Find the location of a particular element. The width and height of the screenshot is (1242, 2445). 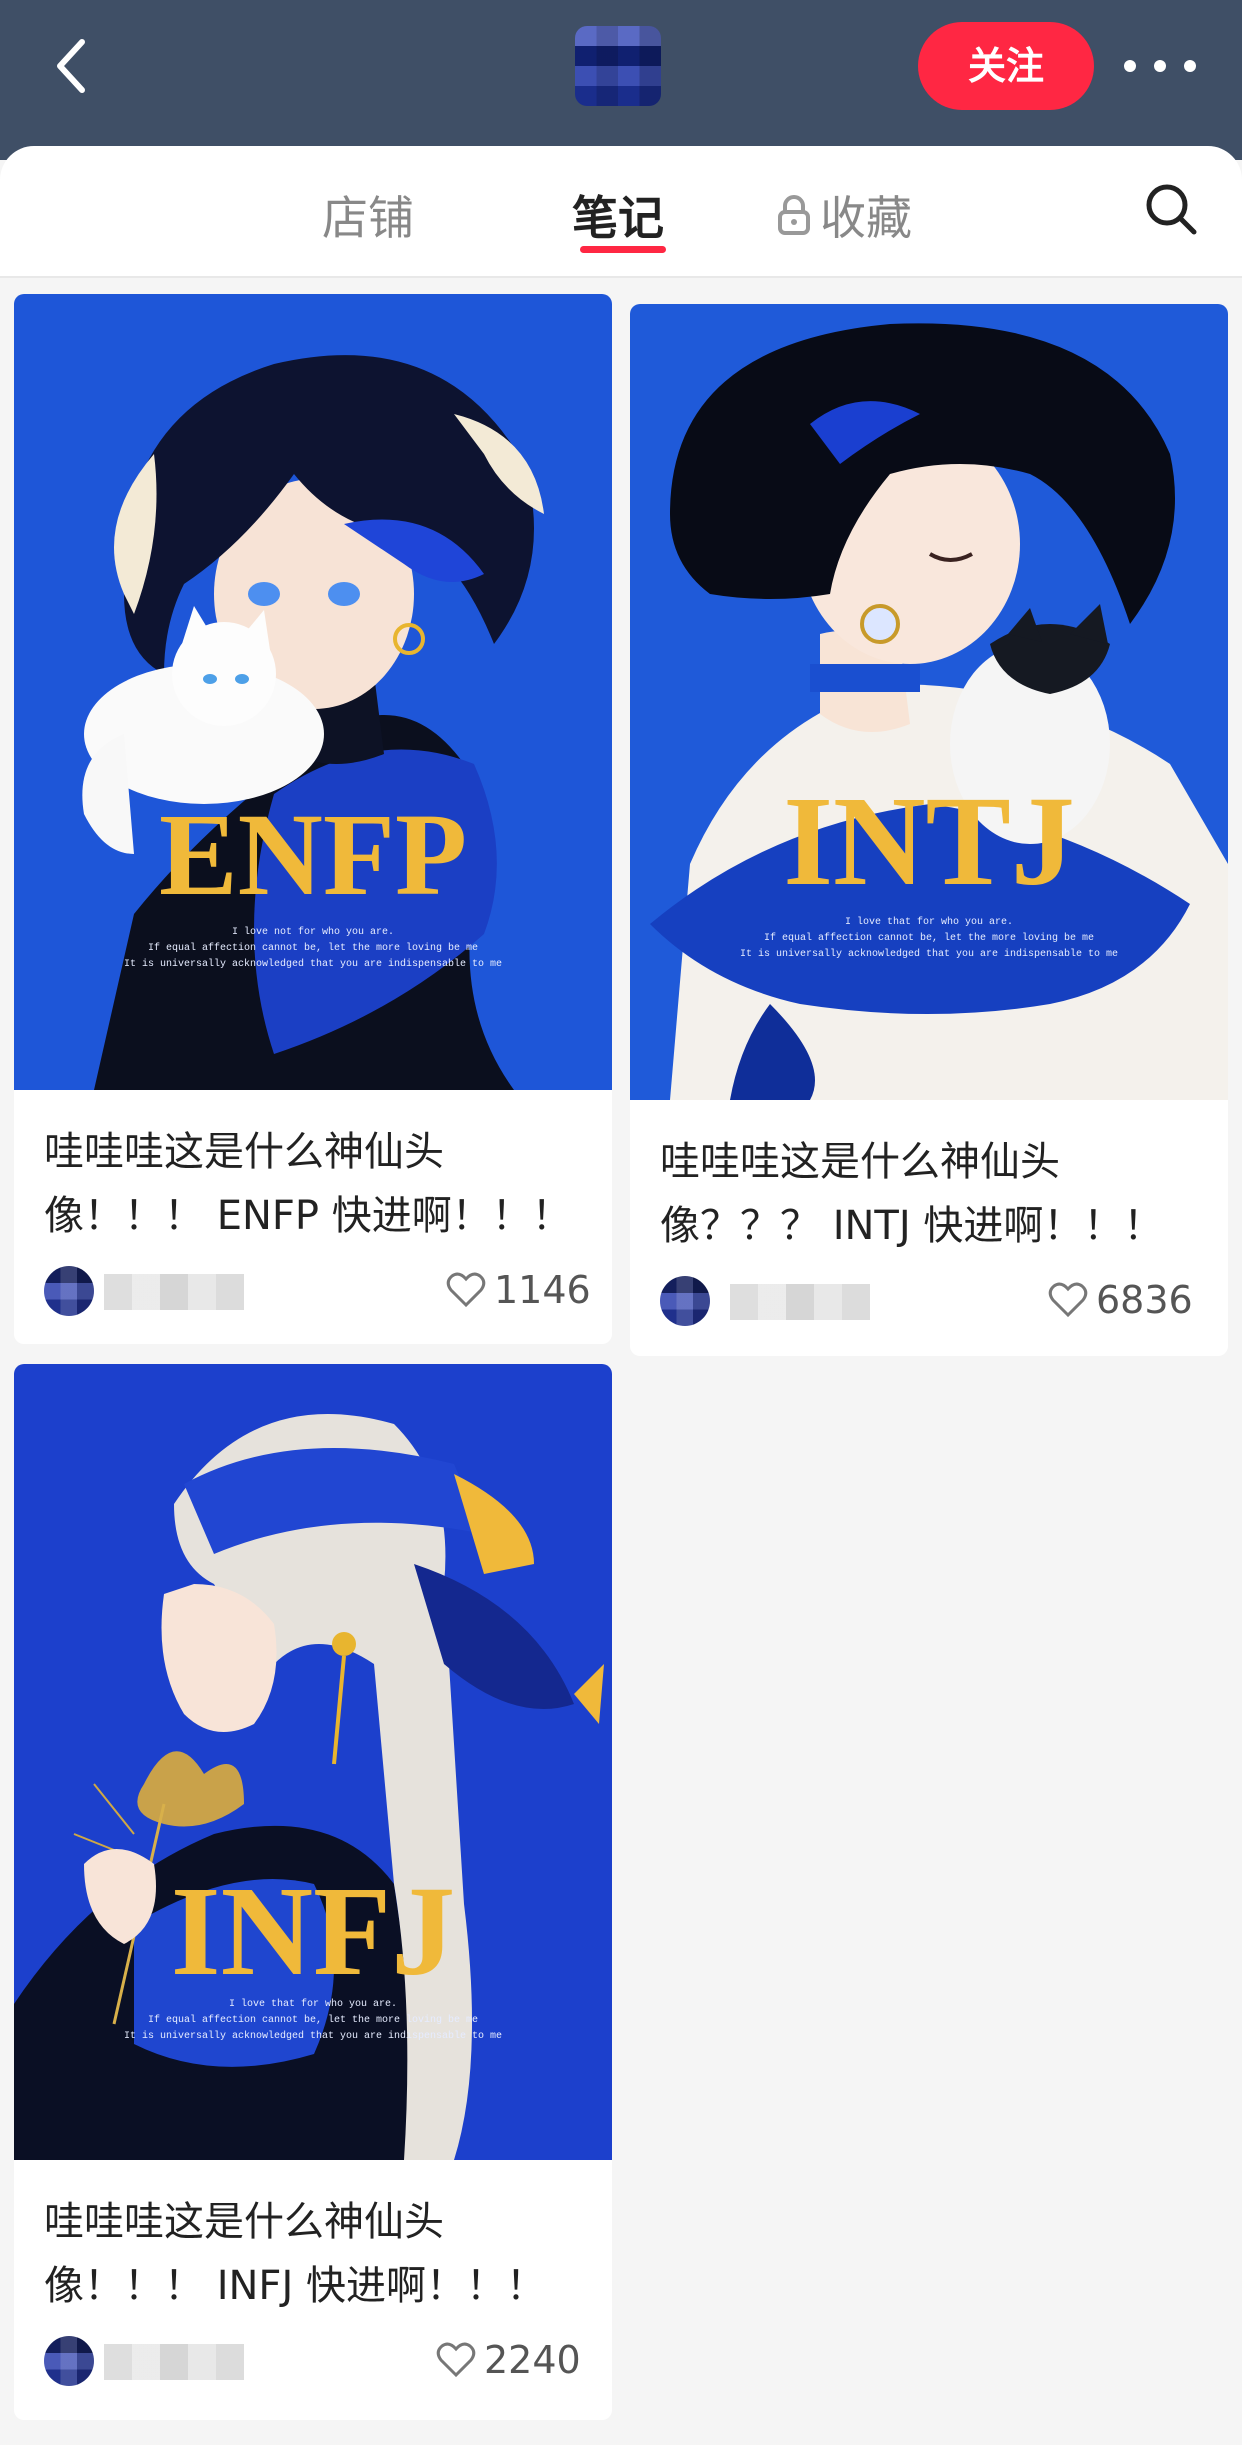

more-button is located at coordinates (1160, 66).